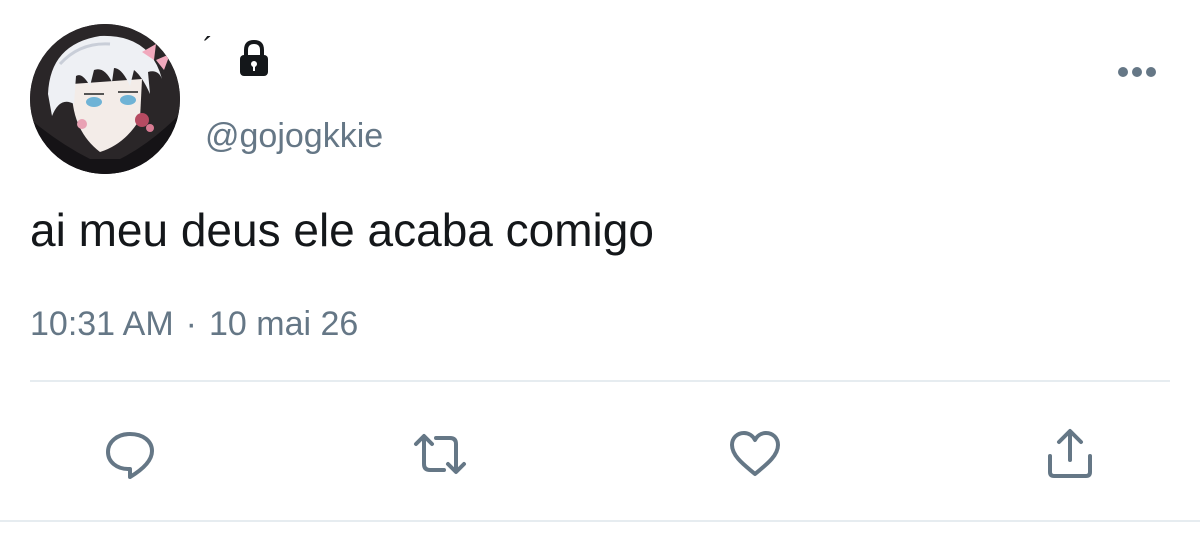  I want to click on lock-icon, so click(254, 58).